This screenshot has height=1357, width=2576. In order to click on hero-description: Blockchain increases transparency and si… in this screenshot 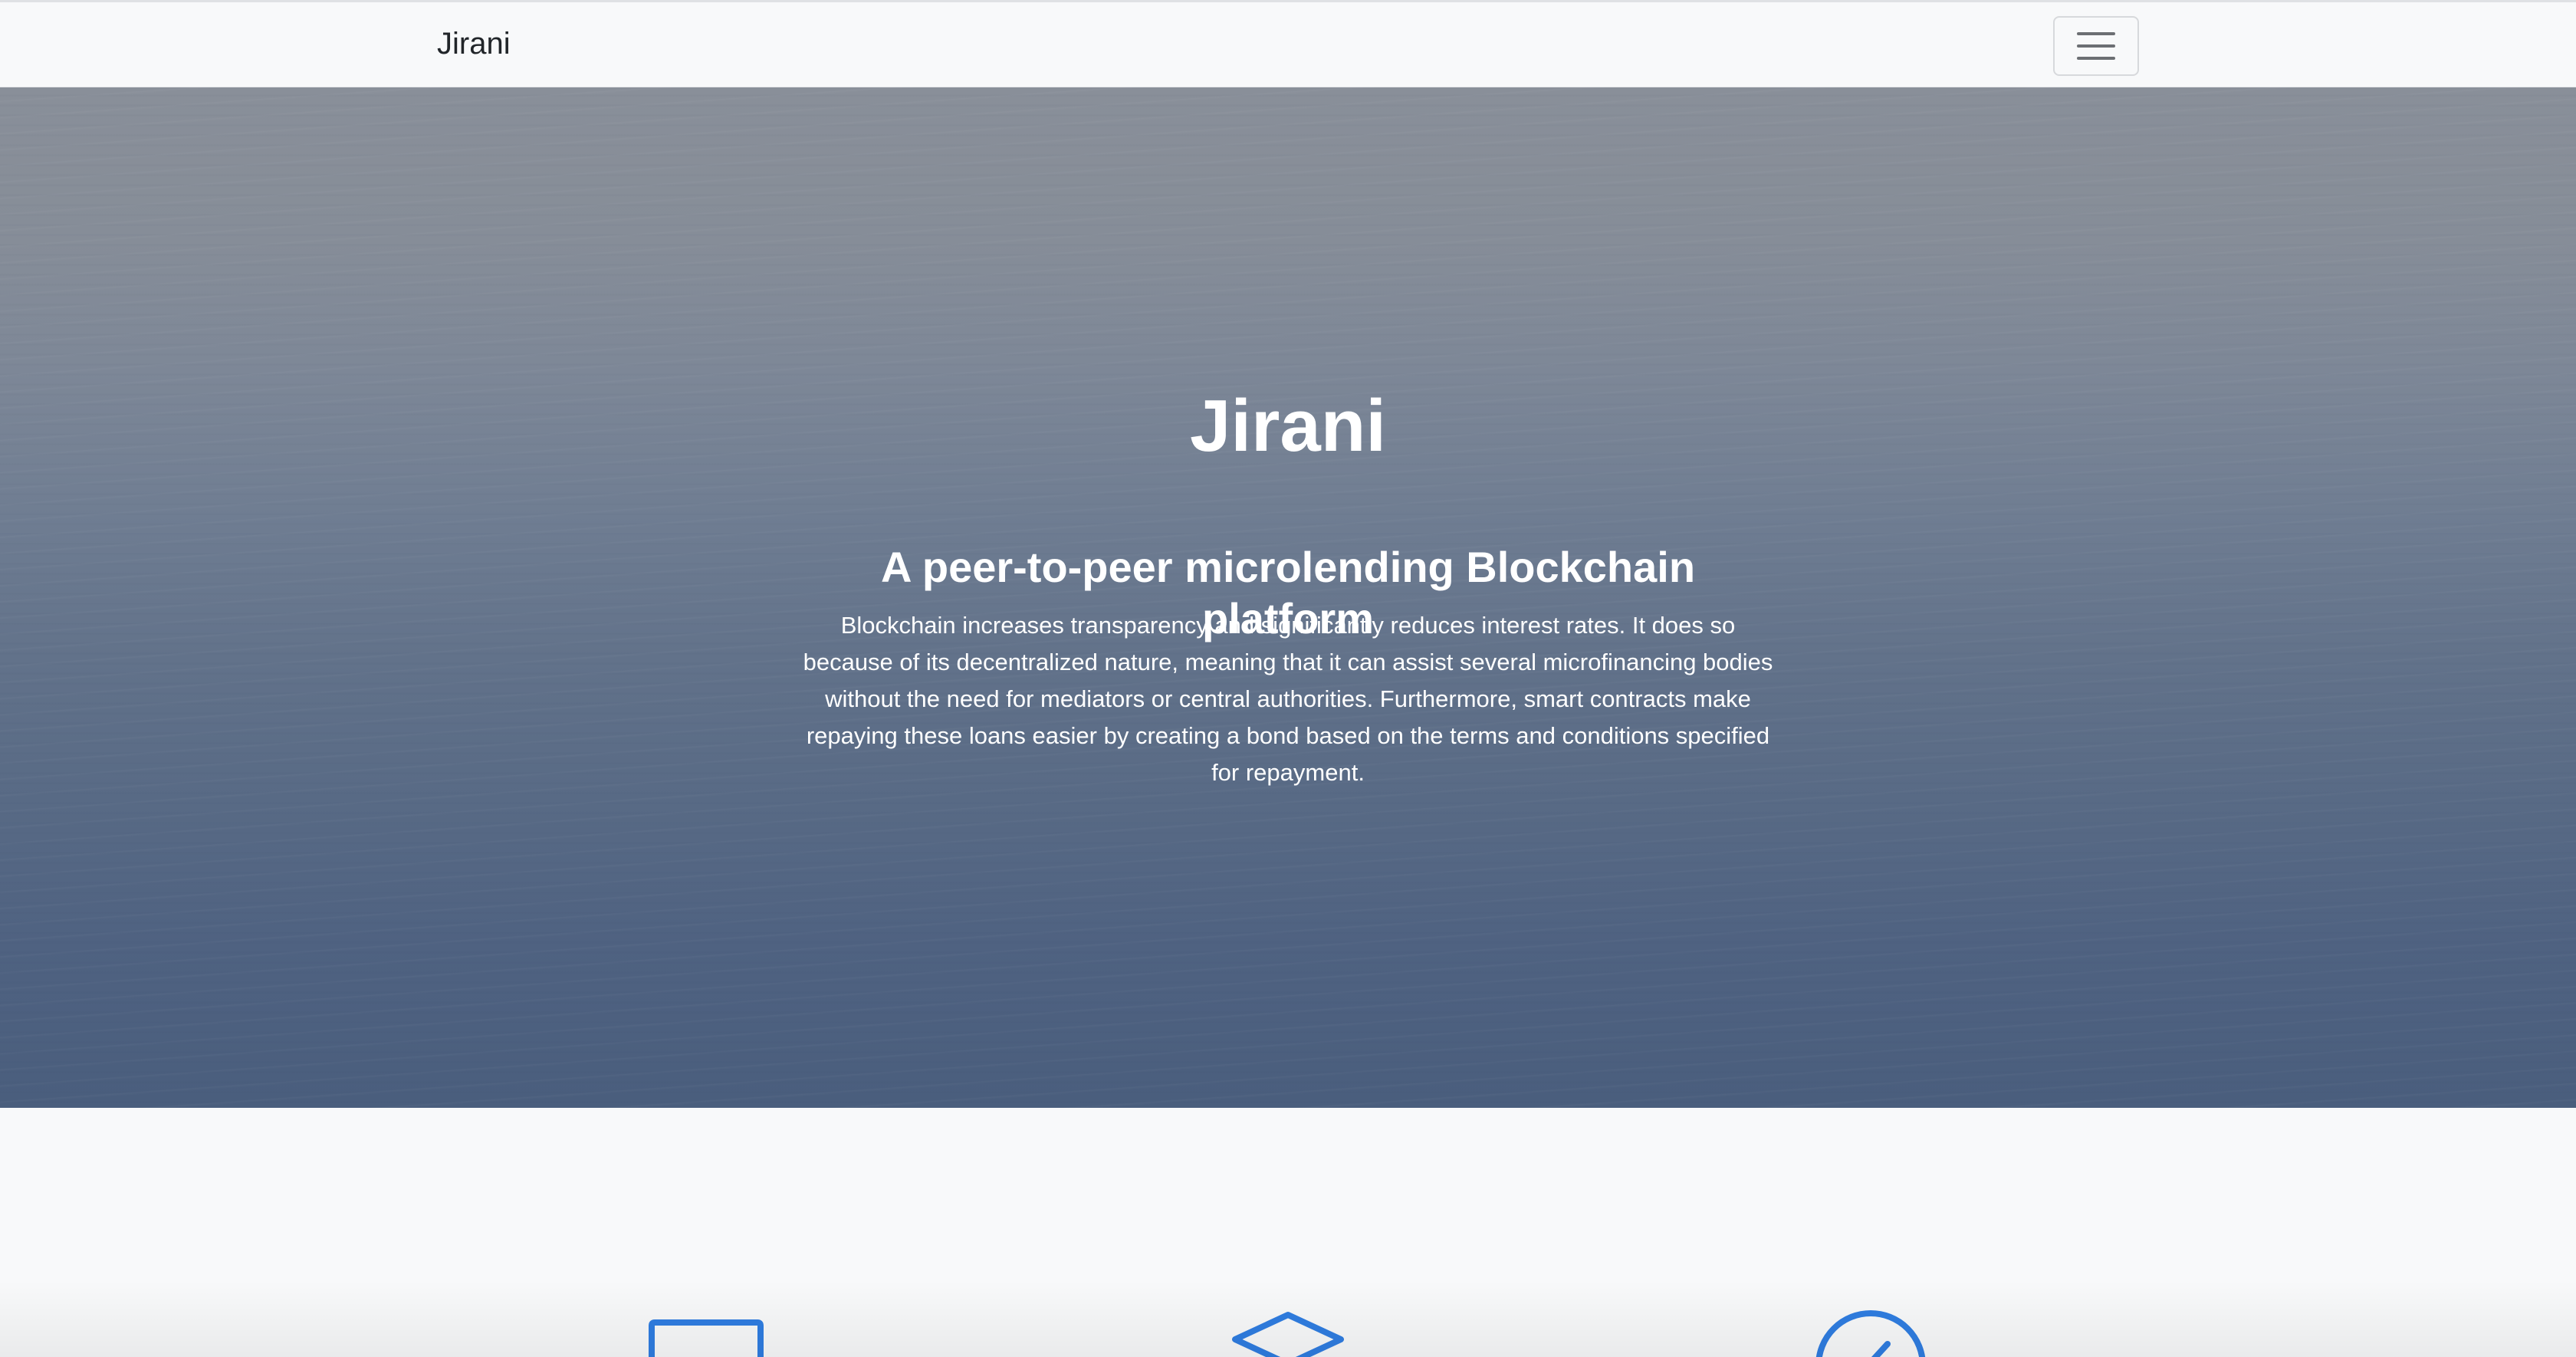, I will do `click(1288, 699)`.